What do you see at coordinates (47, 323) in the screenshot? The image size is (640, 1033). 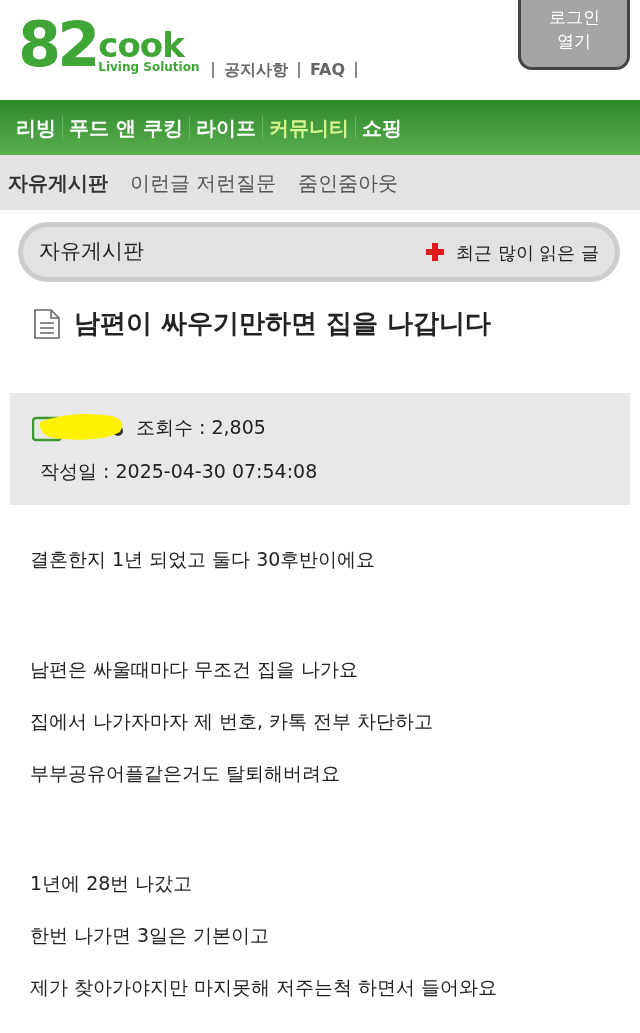 I see `document-icon` at bounding box center [47, 323].